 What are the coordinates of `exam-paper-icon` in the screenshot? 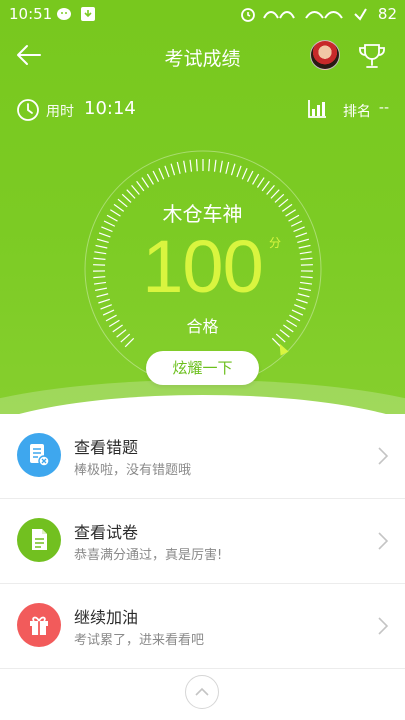 It's located at (39, 540).